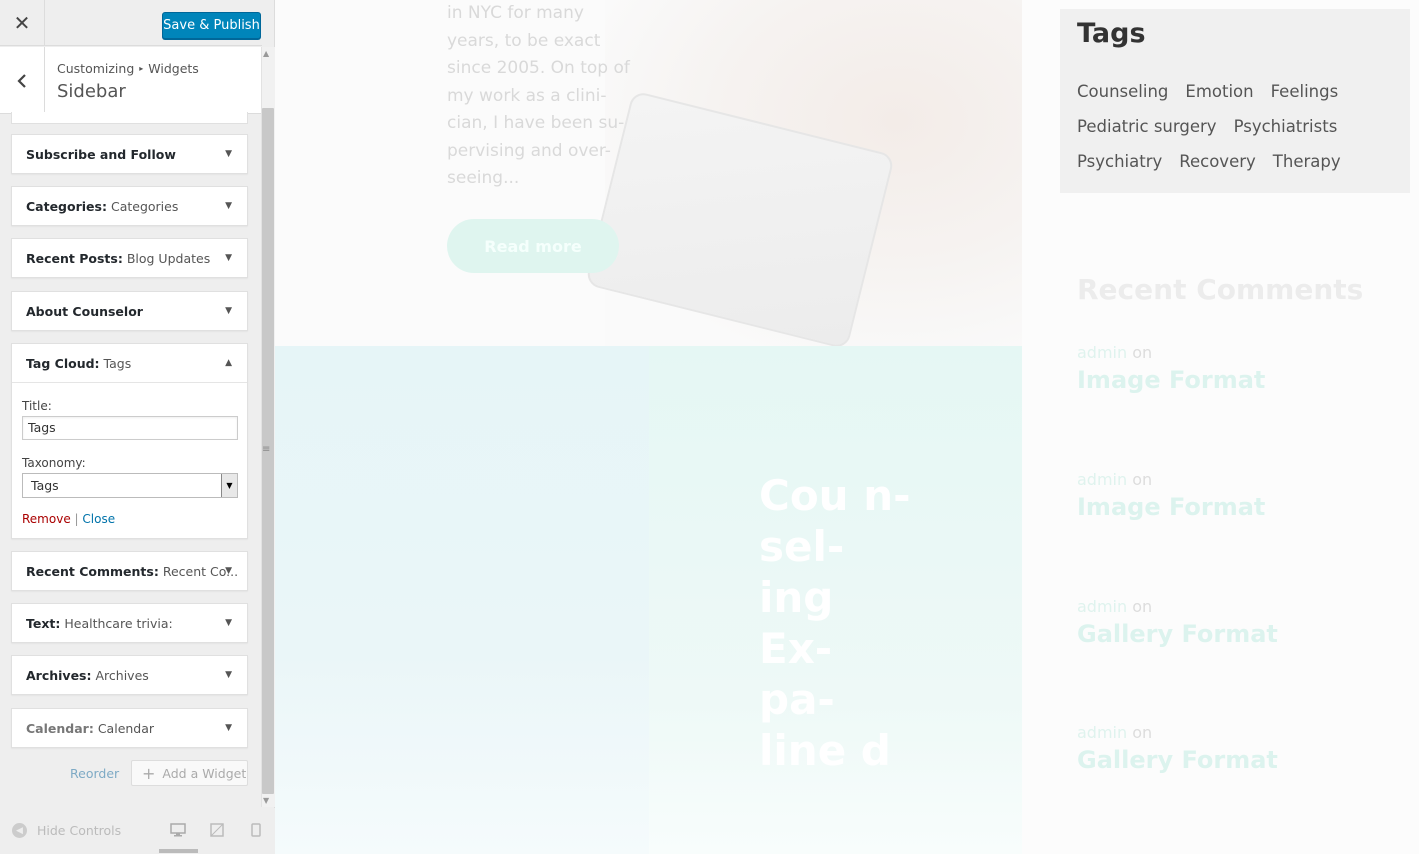 The width and height of the screenshot is (1419, 854). I want to click on remove-link: Remove, so click(46, 519).